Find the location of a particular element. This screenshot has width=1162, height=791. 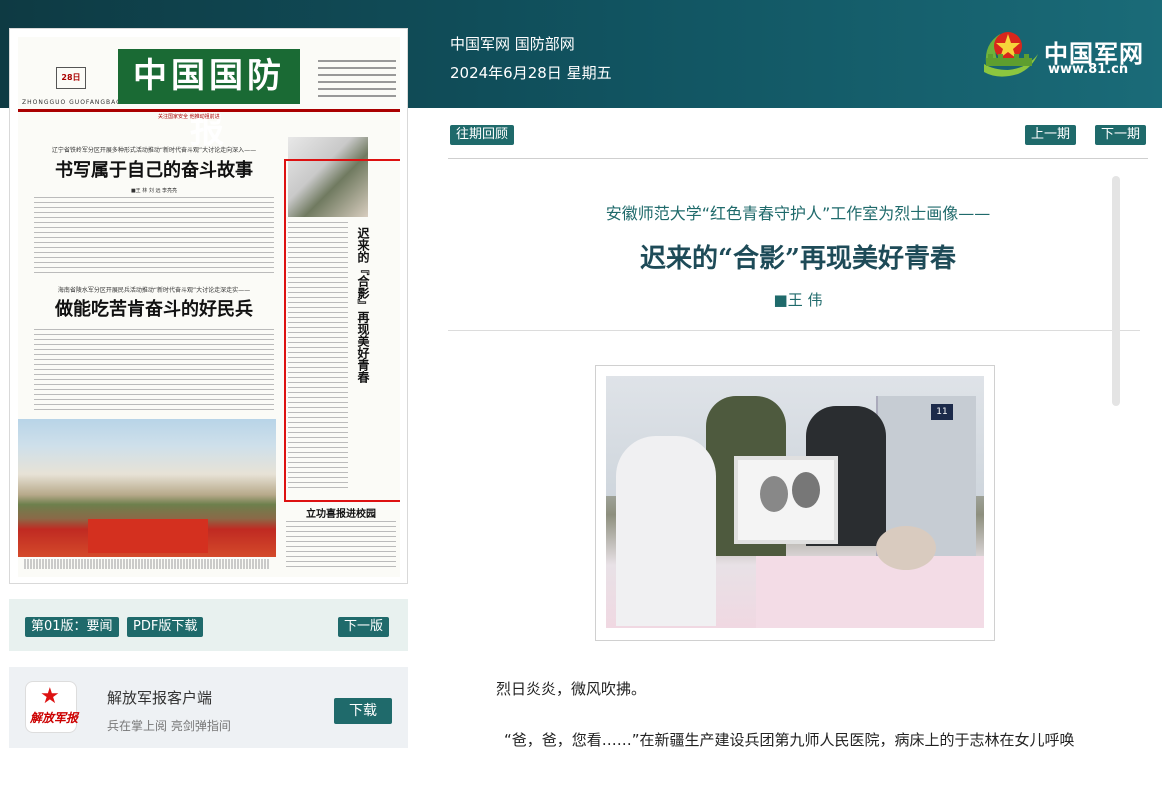

edition-bar: 第01版：要闻 PDF版下载 下一版 is located at coordinates (208, 625).